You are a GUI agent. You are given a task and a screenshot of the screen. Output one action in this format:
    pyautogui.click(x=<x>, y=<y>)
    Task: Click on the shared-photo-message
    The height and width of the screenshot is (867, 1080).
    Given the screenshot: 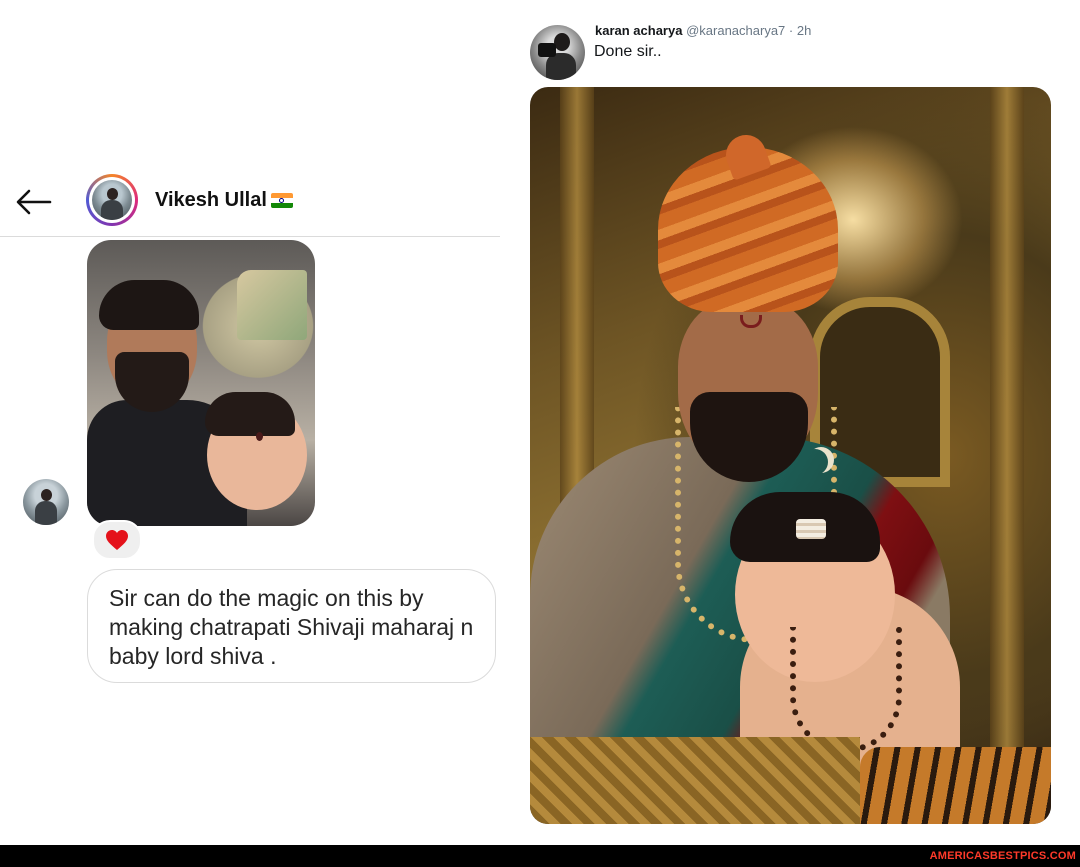 What is the action you would take?
    pyautogui.click(x=201, y=383)
    